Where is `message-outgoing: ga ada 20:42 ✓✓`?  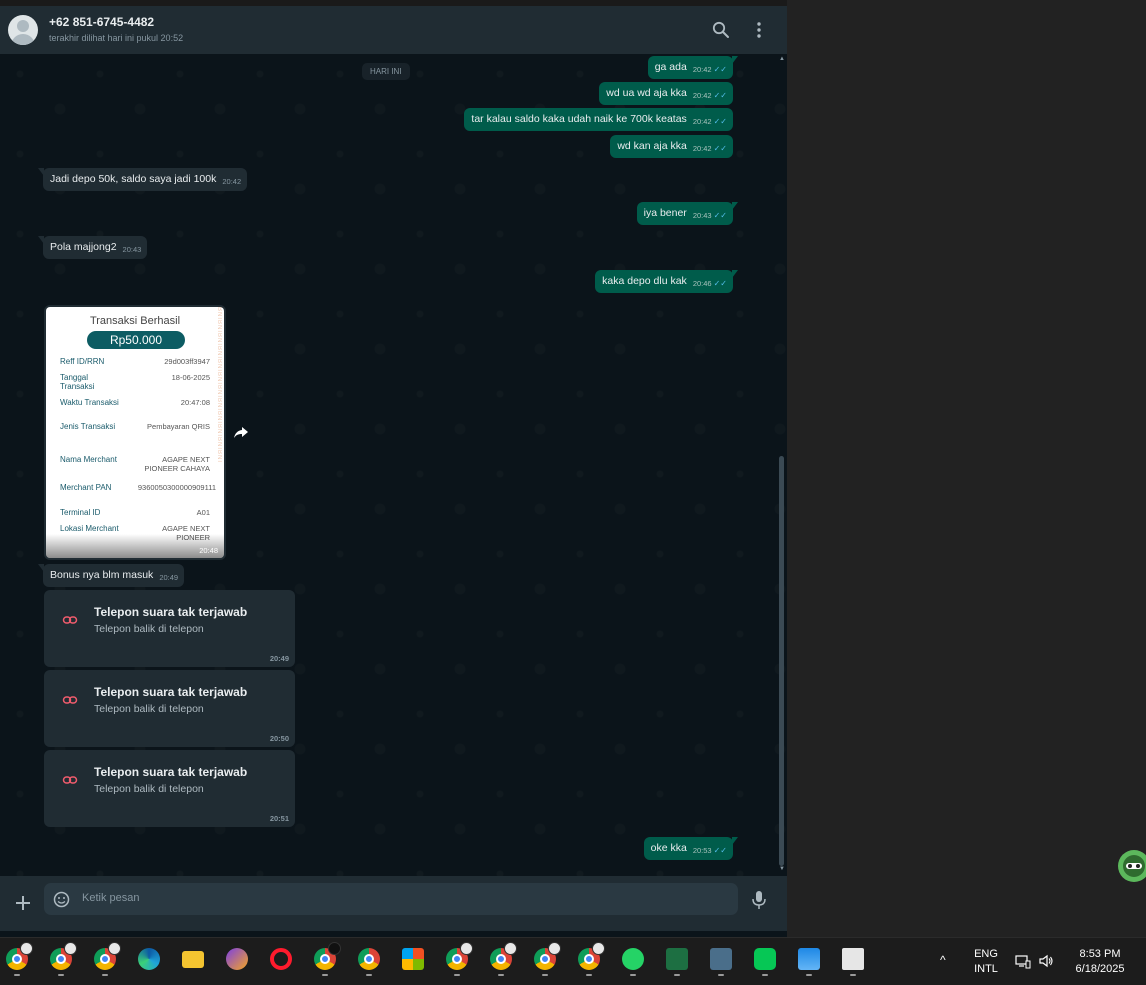
message-outgoing: ga ada 20:42 ✓✓ is located at coordinates (692, 67).